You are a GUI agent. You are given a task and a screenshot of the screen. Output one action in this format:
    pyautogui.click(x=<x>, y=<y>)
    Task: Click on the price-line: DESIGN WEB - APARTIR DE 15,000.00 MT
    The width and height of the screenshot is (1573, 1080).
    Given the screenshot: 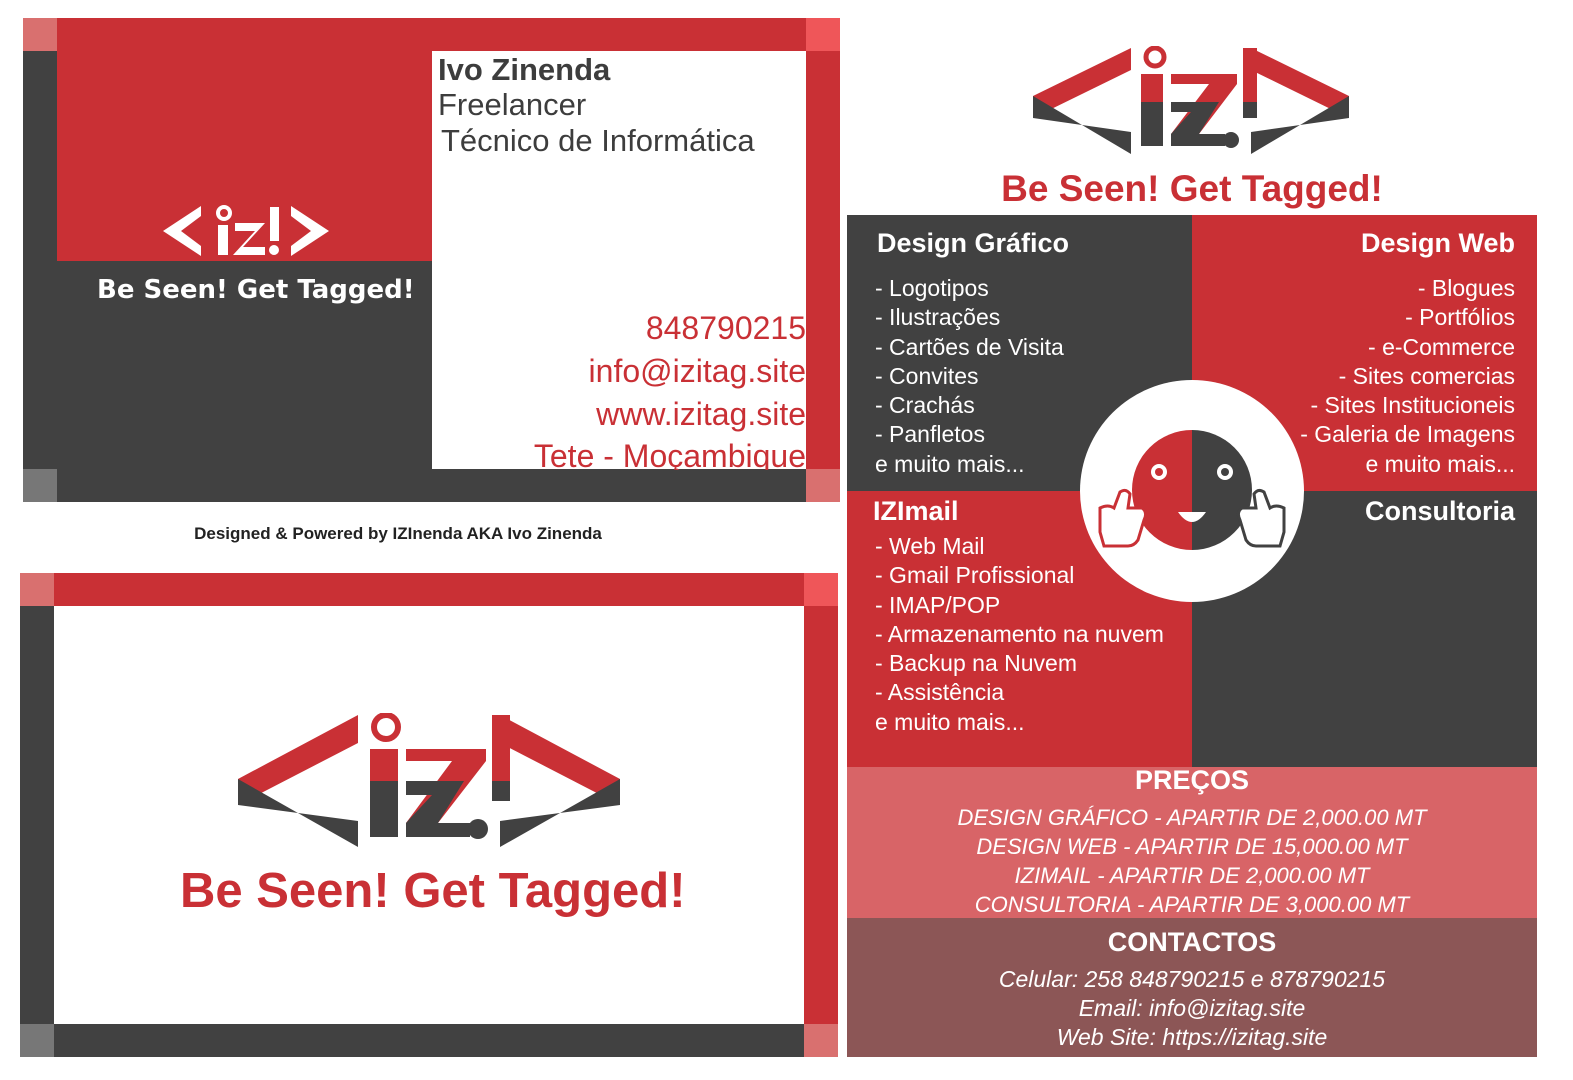 What is the action you would take?
    pyautogui.click(x=1192, y=846)
    